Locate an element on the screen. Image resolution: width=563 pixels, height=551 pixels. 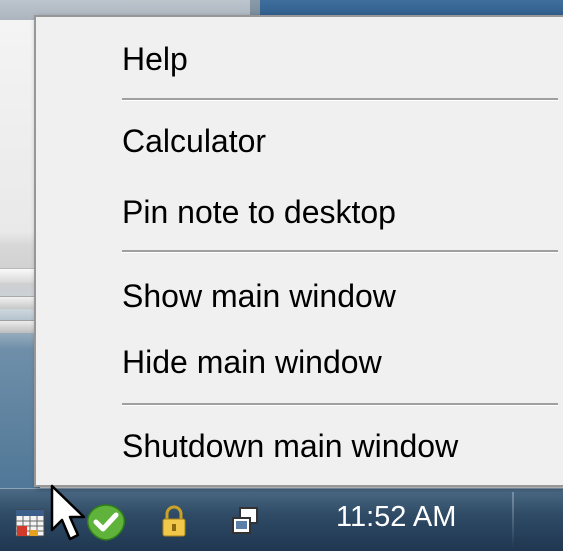
menu-item-label: Pin note to desktop is located at coordinates (259, 212).